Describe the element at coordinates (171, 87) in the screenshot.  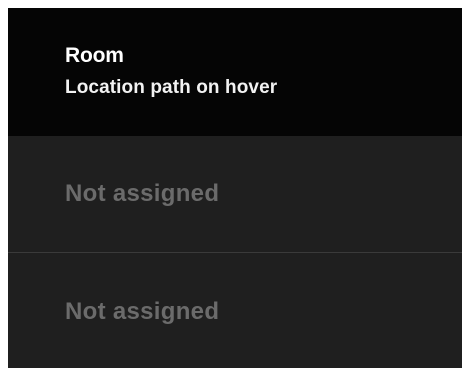
I see `column-subtitle: Location path on hover` at that location.